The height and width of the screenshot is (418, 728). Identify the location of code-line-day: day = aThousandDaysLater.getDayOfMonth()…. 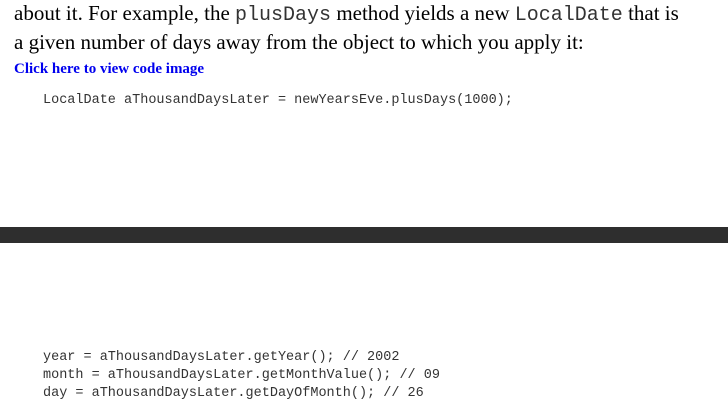
(233, 393).